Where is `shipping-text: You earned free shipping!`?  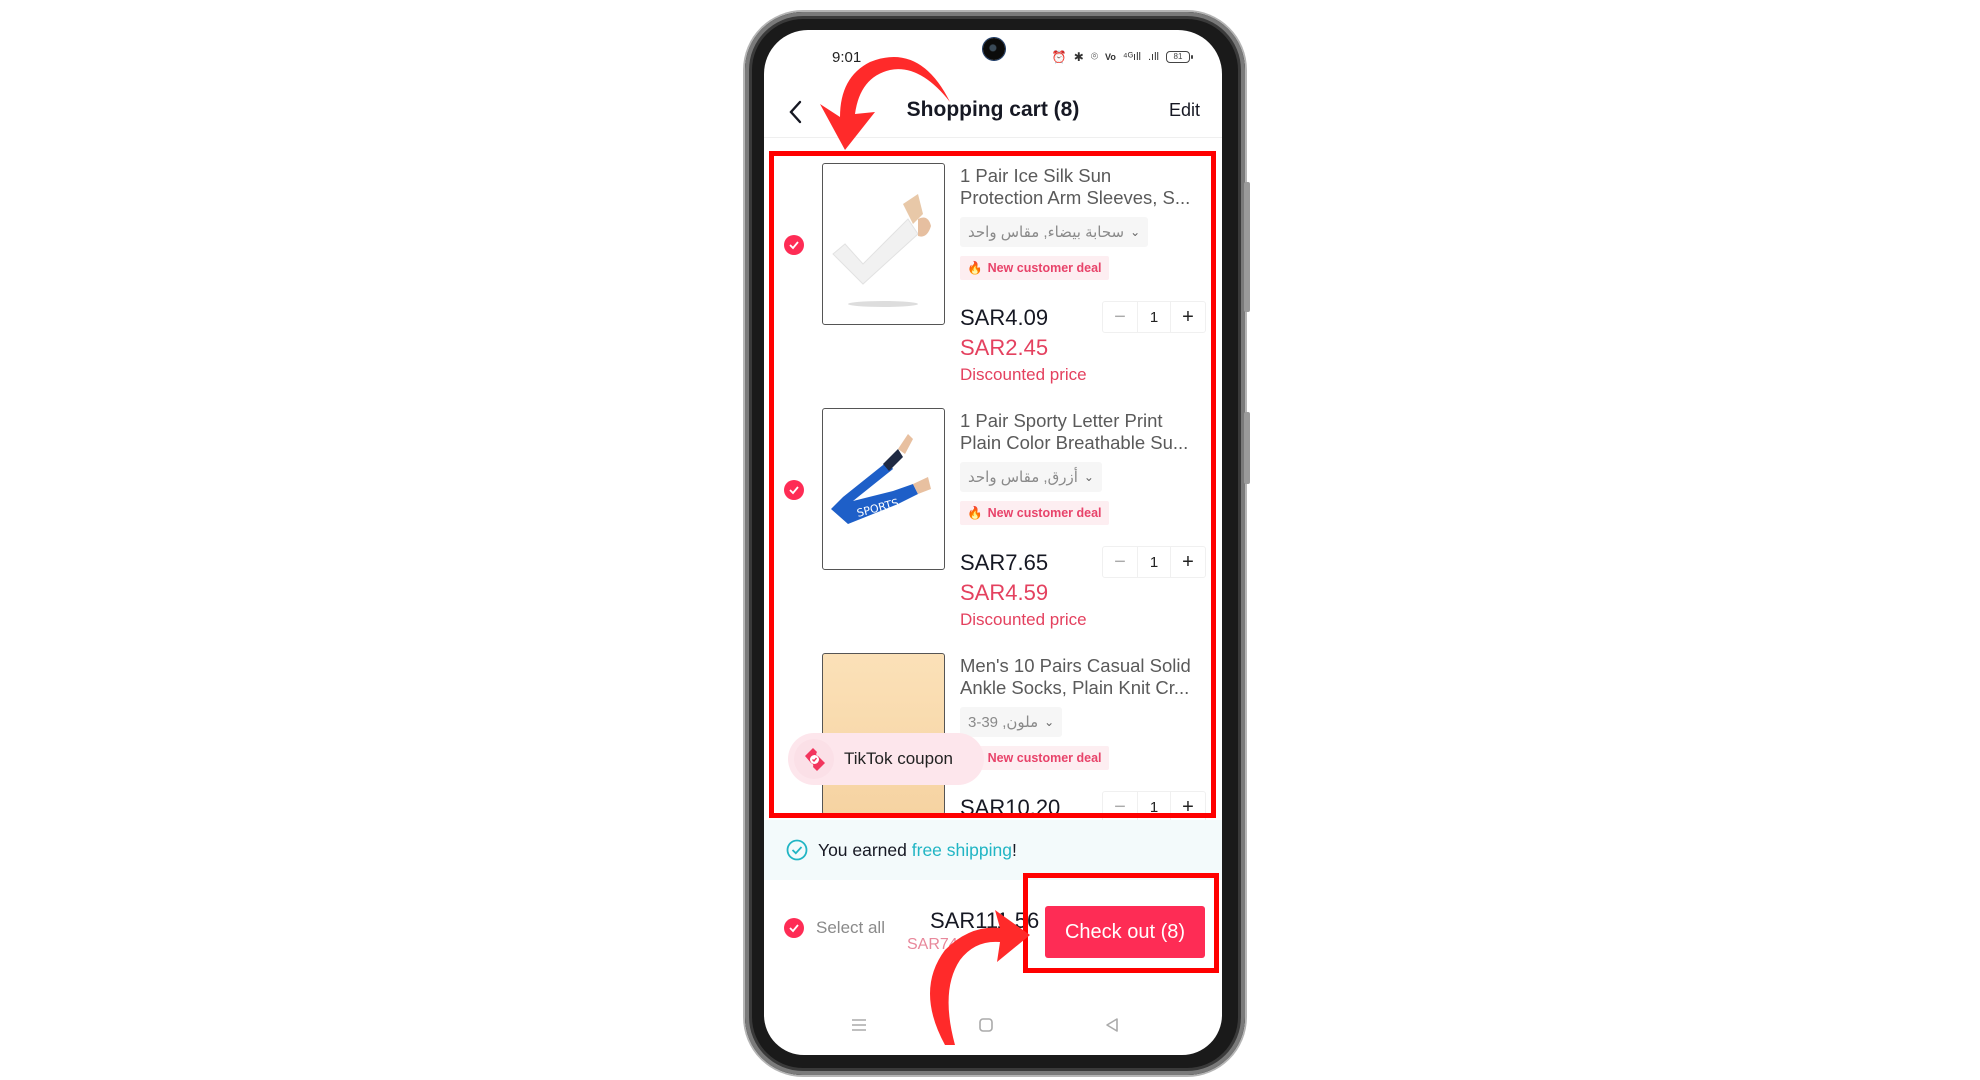 shipping-text: You earned free shipping! is located at coordinates (917, 849).